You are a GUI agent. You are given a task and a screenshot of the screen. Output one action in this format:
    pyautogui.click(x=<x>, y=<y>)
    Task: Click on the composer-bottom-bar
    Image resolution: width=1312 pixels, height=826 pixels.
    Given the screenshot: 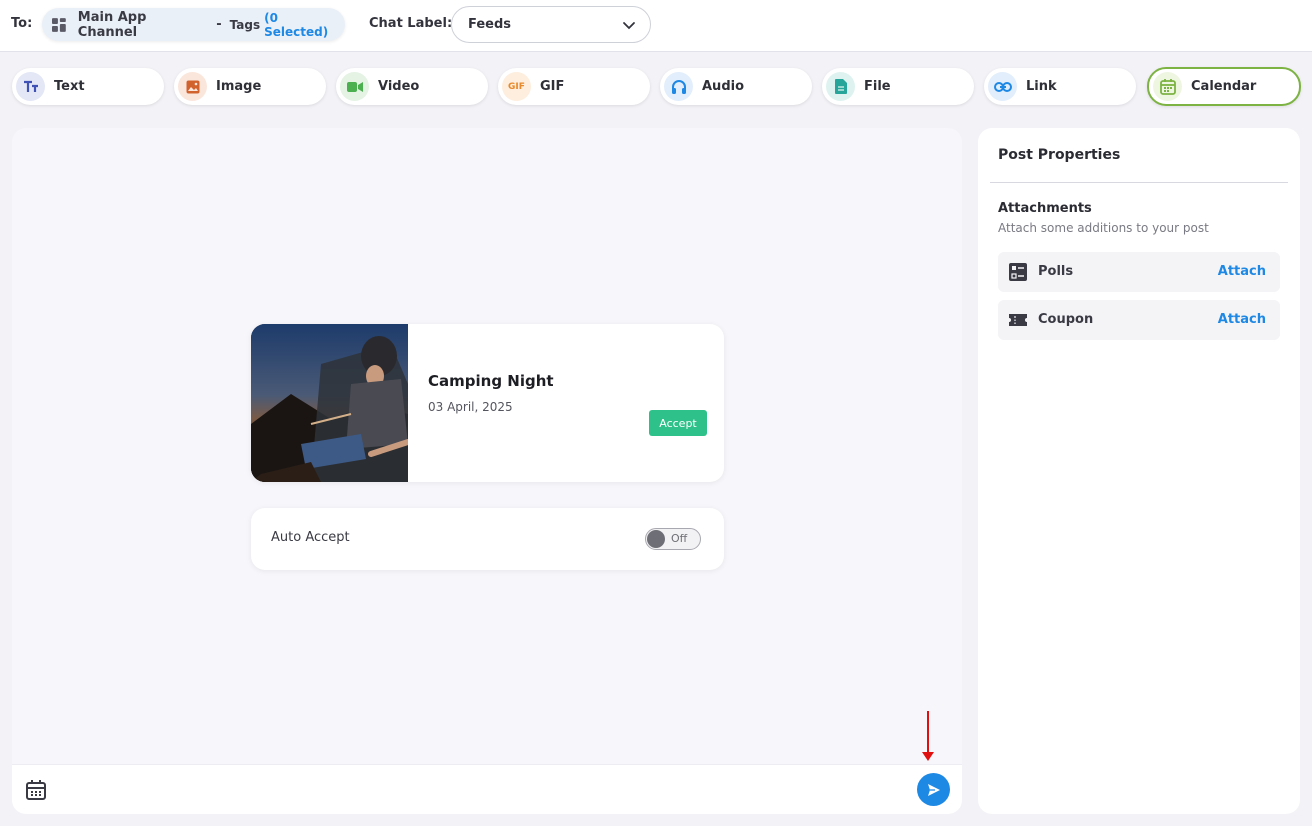 What is the action you would take?
    pyautogui.click(x=487, y=789)
    